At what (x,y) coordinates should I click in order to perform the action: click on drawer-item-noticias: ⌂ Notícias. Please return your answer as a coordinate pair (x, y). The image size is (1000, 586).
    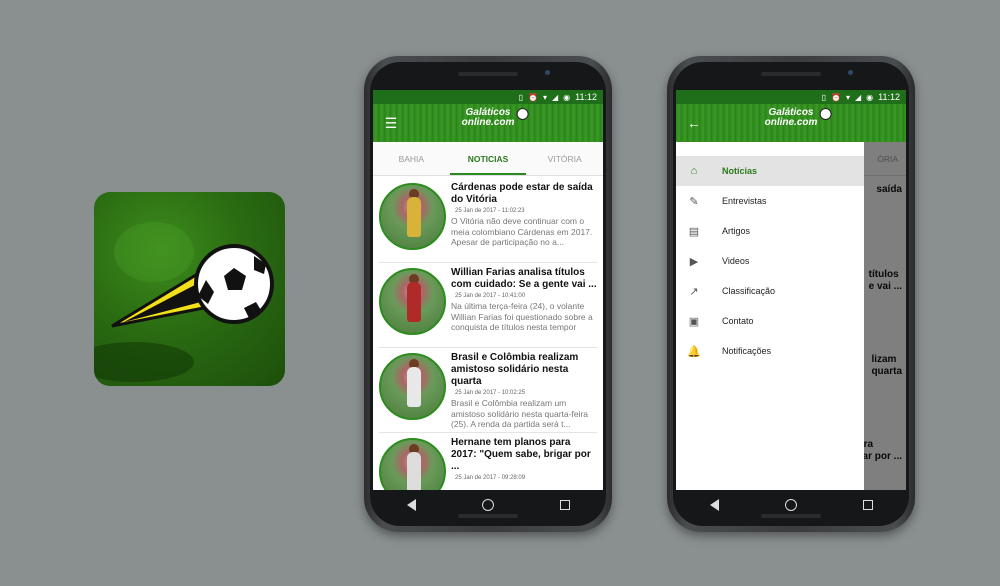
    Looking at the image, I should click on (770, 171).